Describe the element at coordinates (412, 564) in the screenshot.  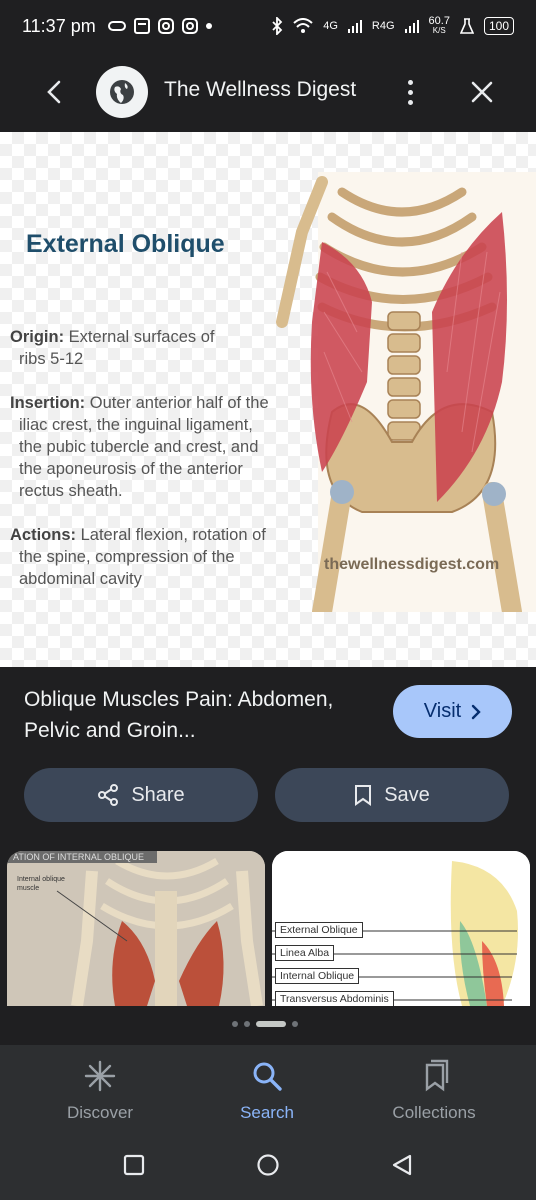
I see `watermark: thewellnessdigest.com` at that location.